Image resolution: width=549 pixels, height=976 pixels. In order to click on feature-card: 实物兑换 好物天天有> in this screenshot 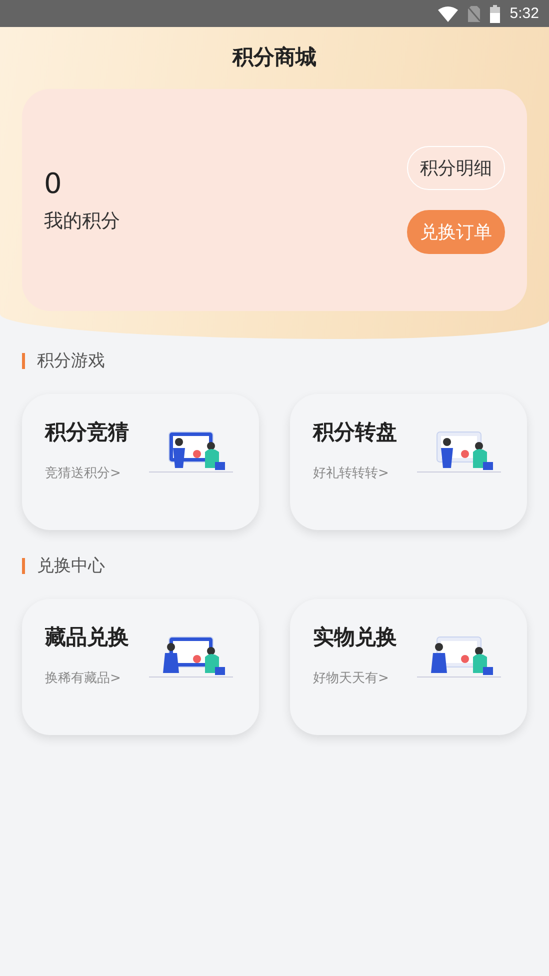, I will do `click(408, 667)`.